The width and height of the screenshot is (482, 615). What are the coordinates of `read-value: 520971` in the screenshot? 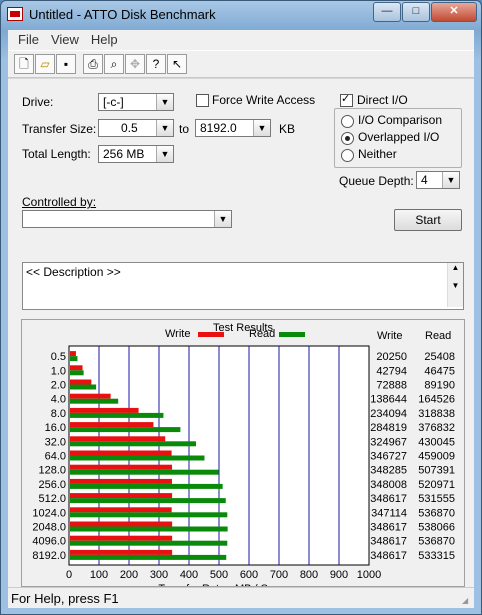 It's located at (436, 485).